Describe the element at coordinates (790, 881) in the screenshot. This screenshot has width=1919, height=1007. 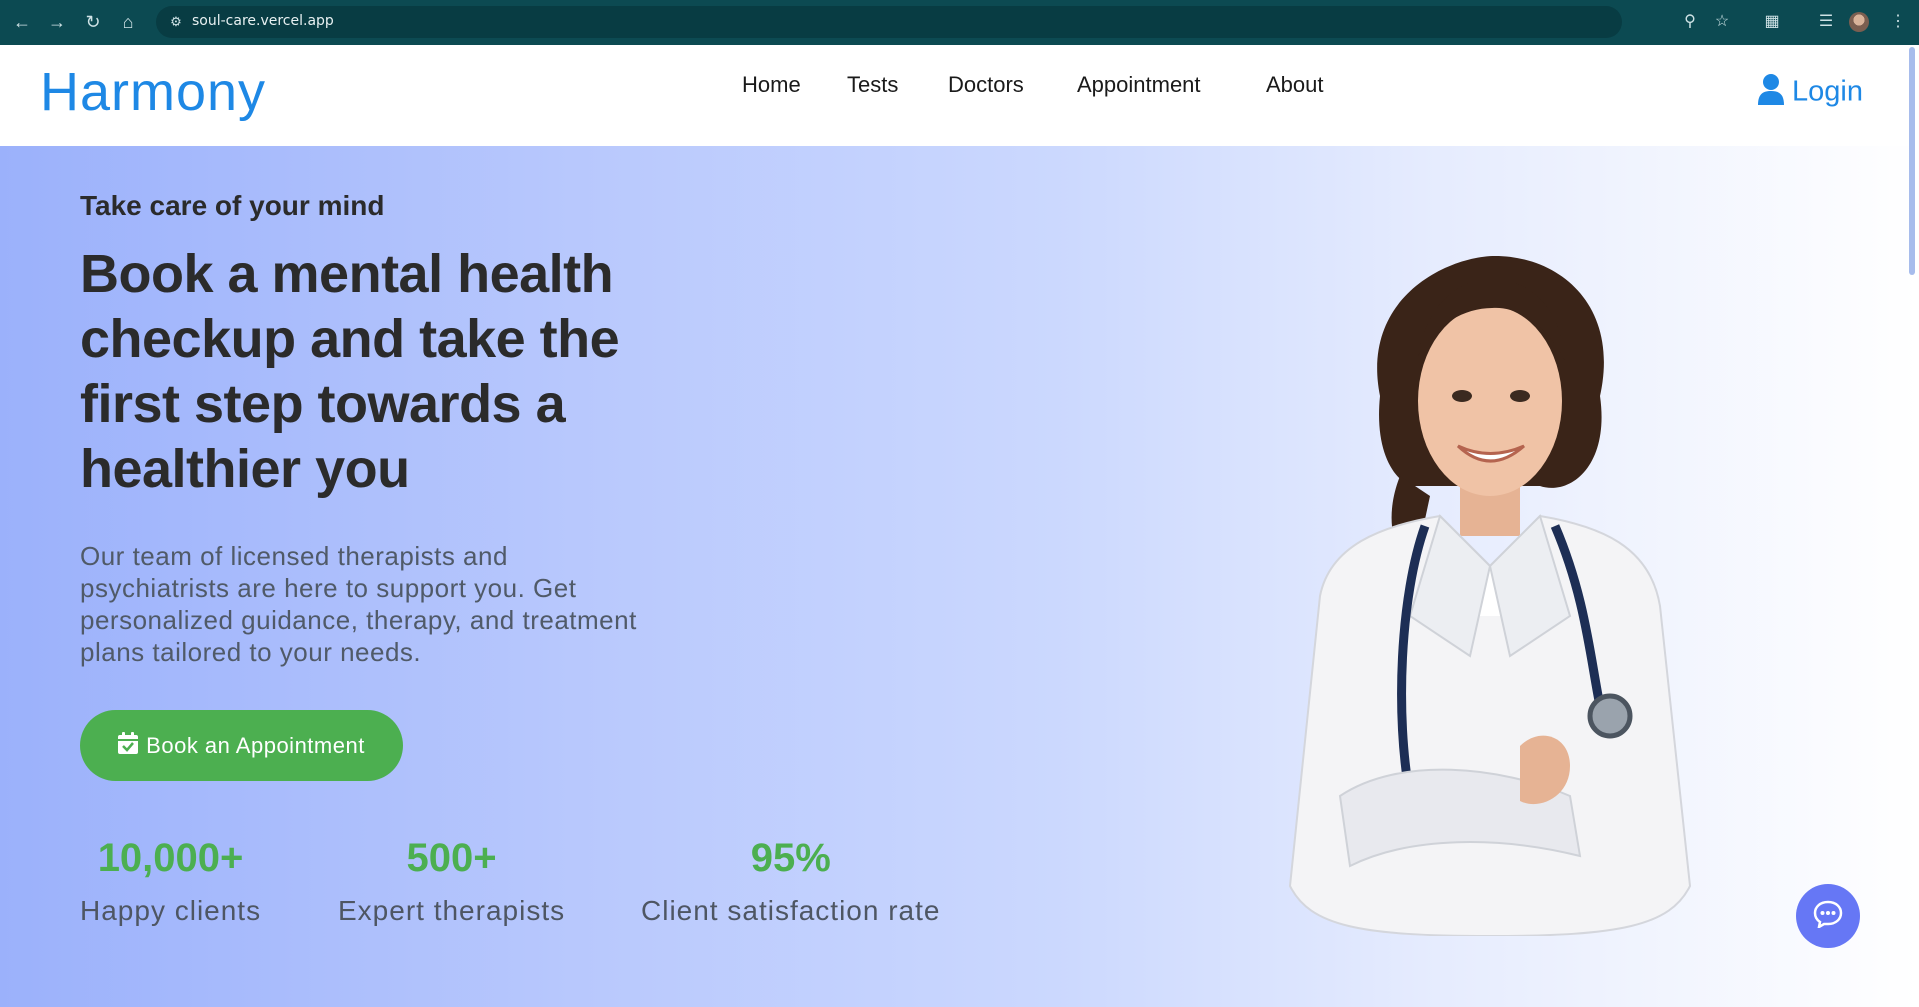
I see `stat-satisfaction-rate: 95% Client satisfaction rate` at that location.